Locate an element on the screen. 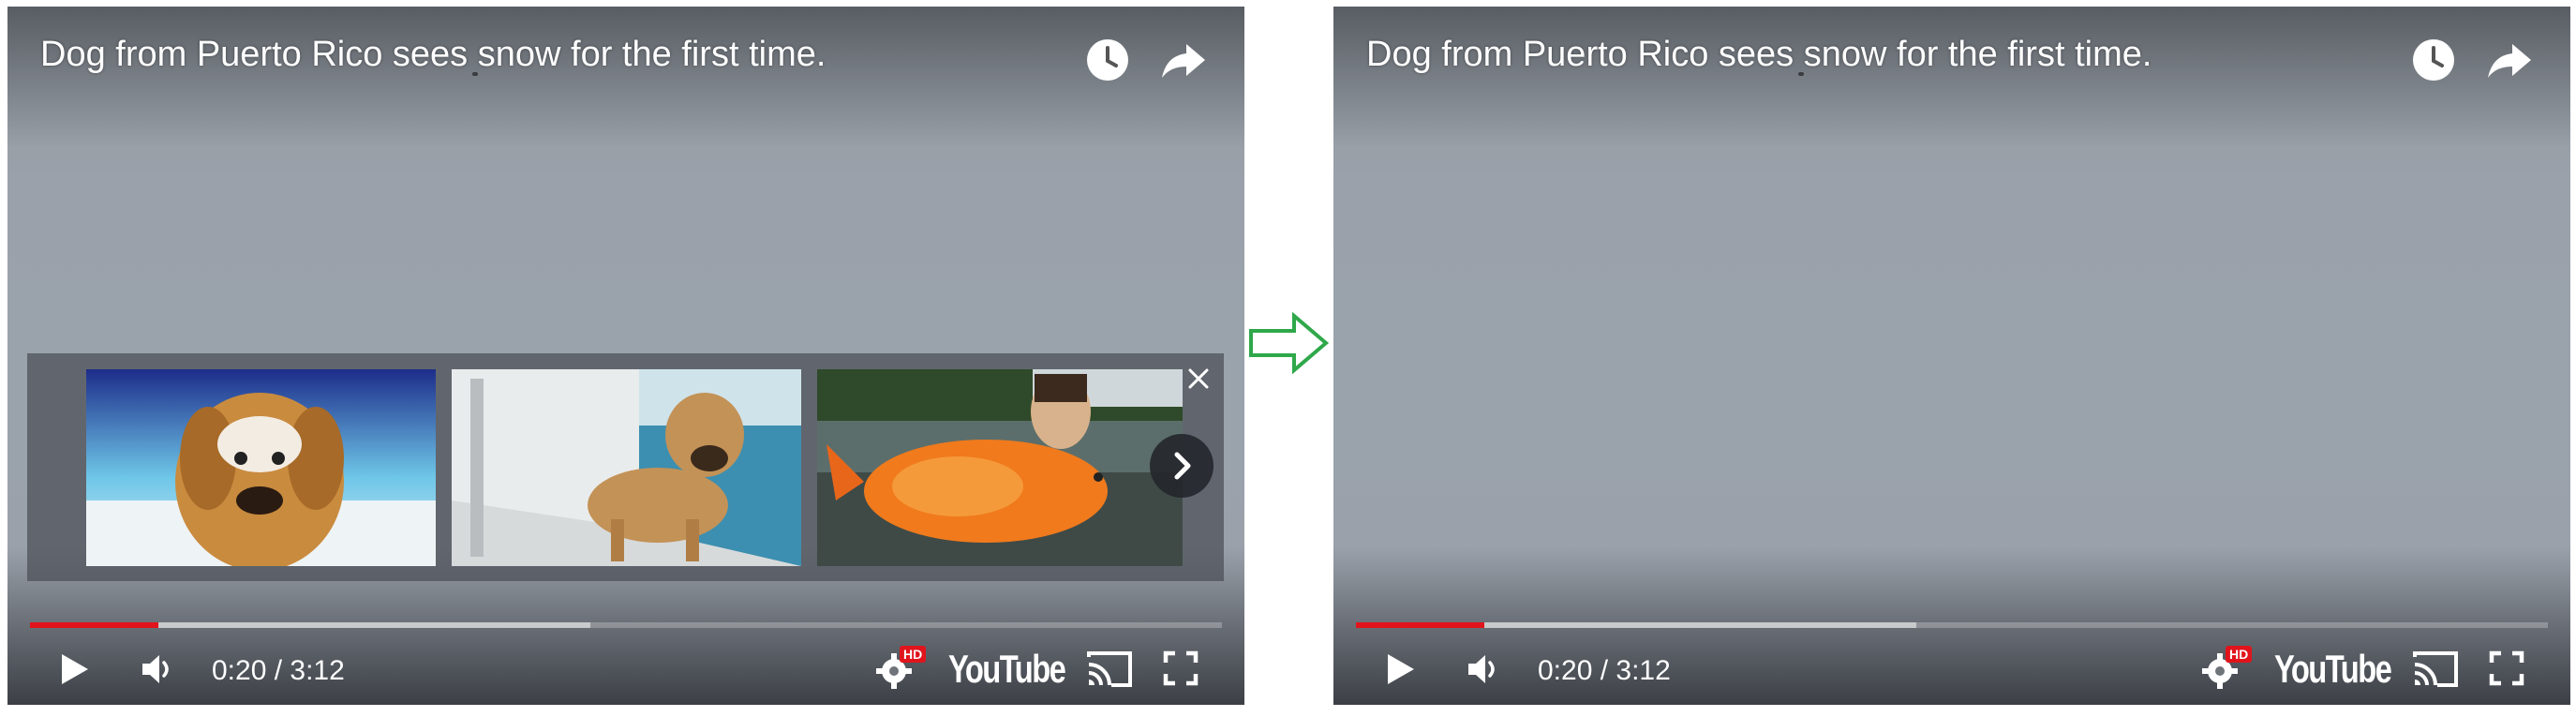  chevron-right-icon is located at coordinates (1182, 466).